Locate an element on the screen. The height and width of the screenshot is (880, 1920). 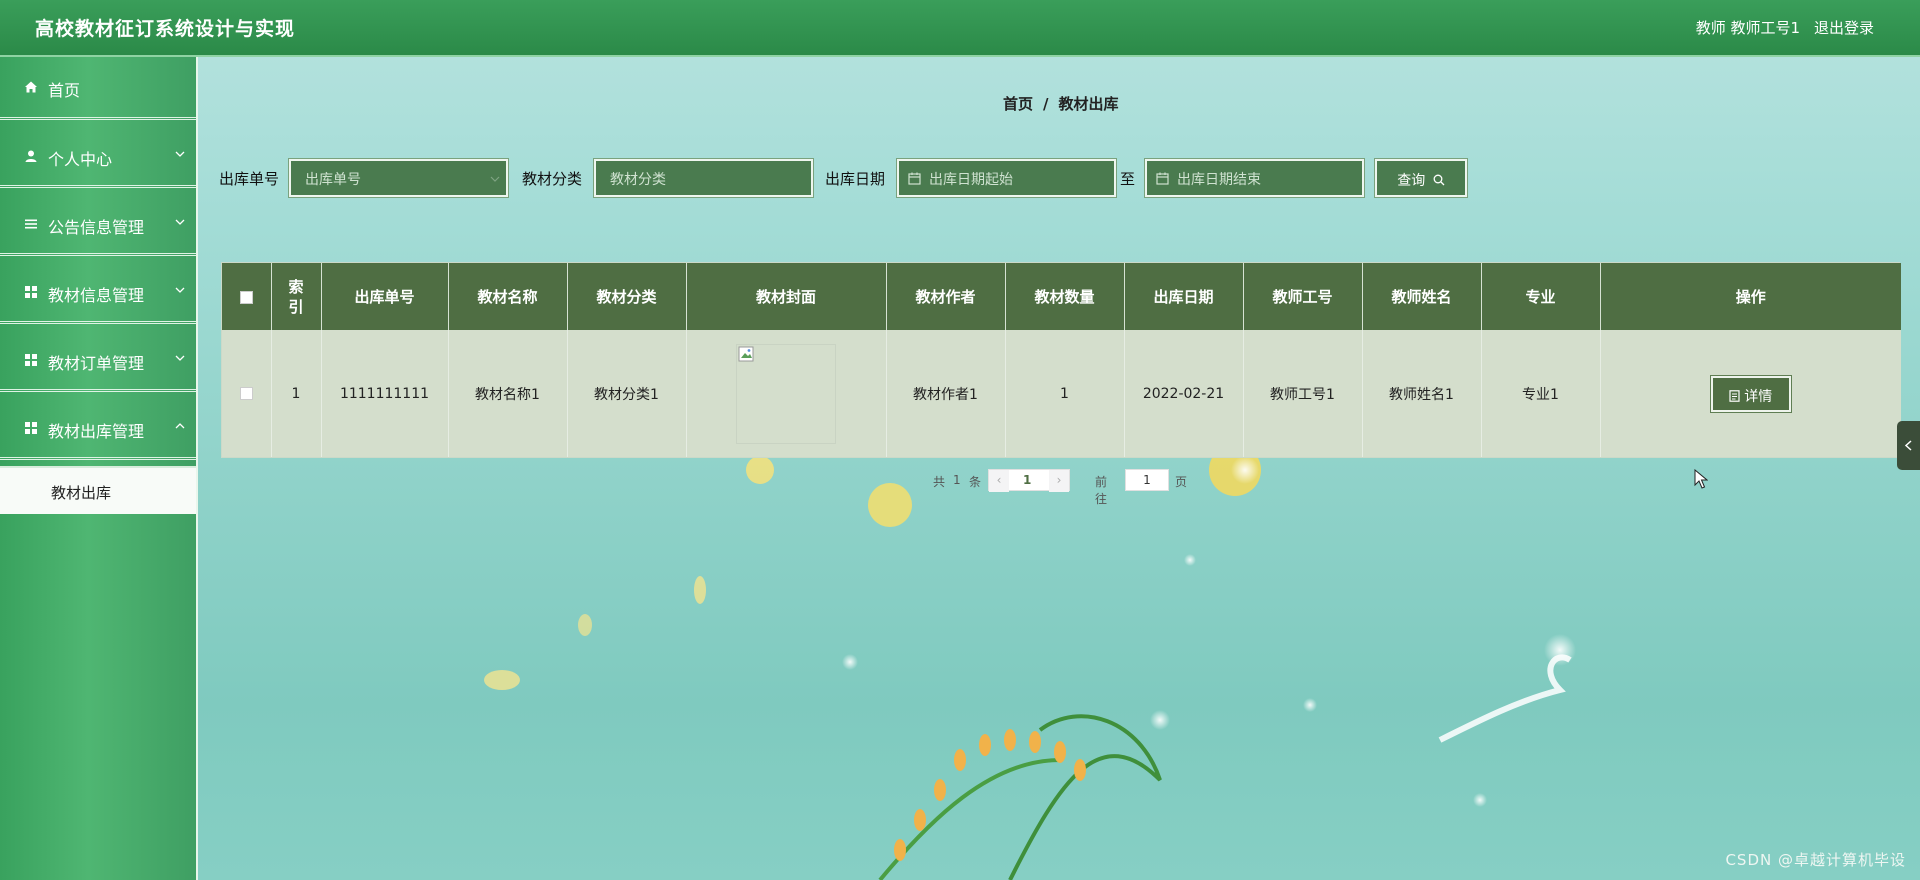
select-all-cell is located at coordinates (247, 296).